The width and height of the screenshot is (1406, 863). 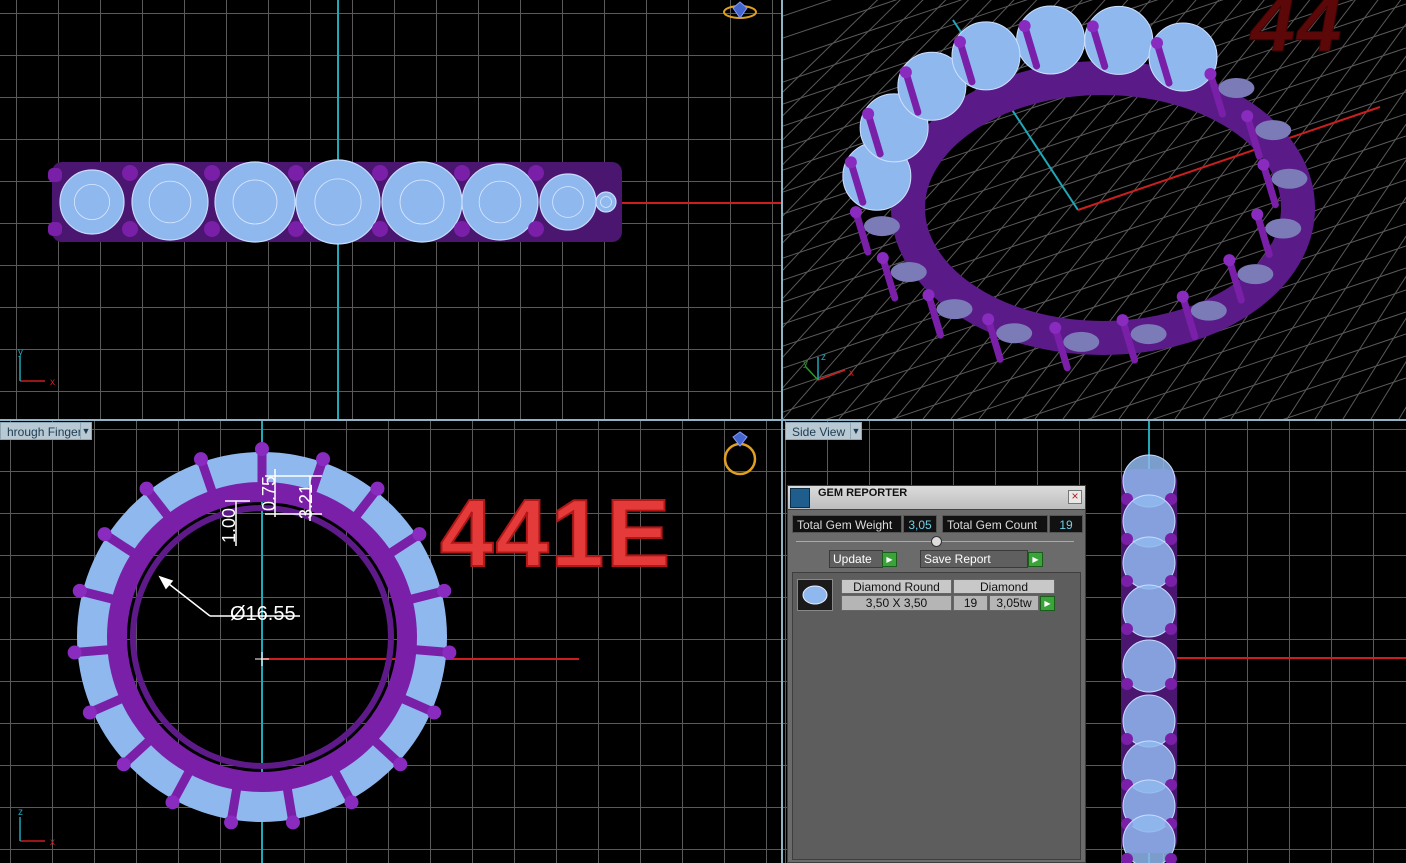 What do you see at coordinates (815, 595) in the screenshot?
I see `gem-thumbnail-icon` at bounding box center [815, 595].